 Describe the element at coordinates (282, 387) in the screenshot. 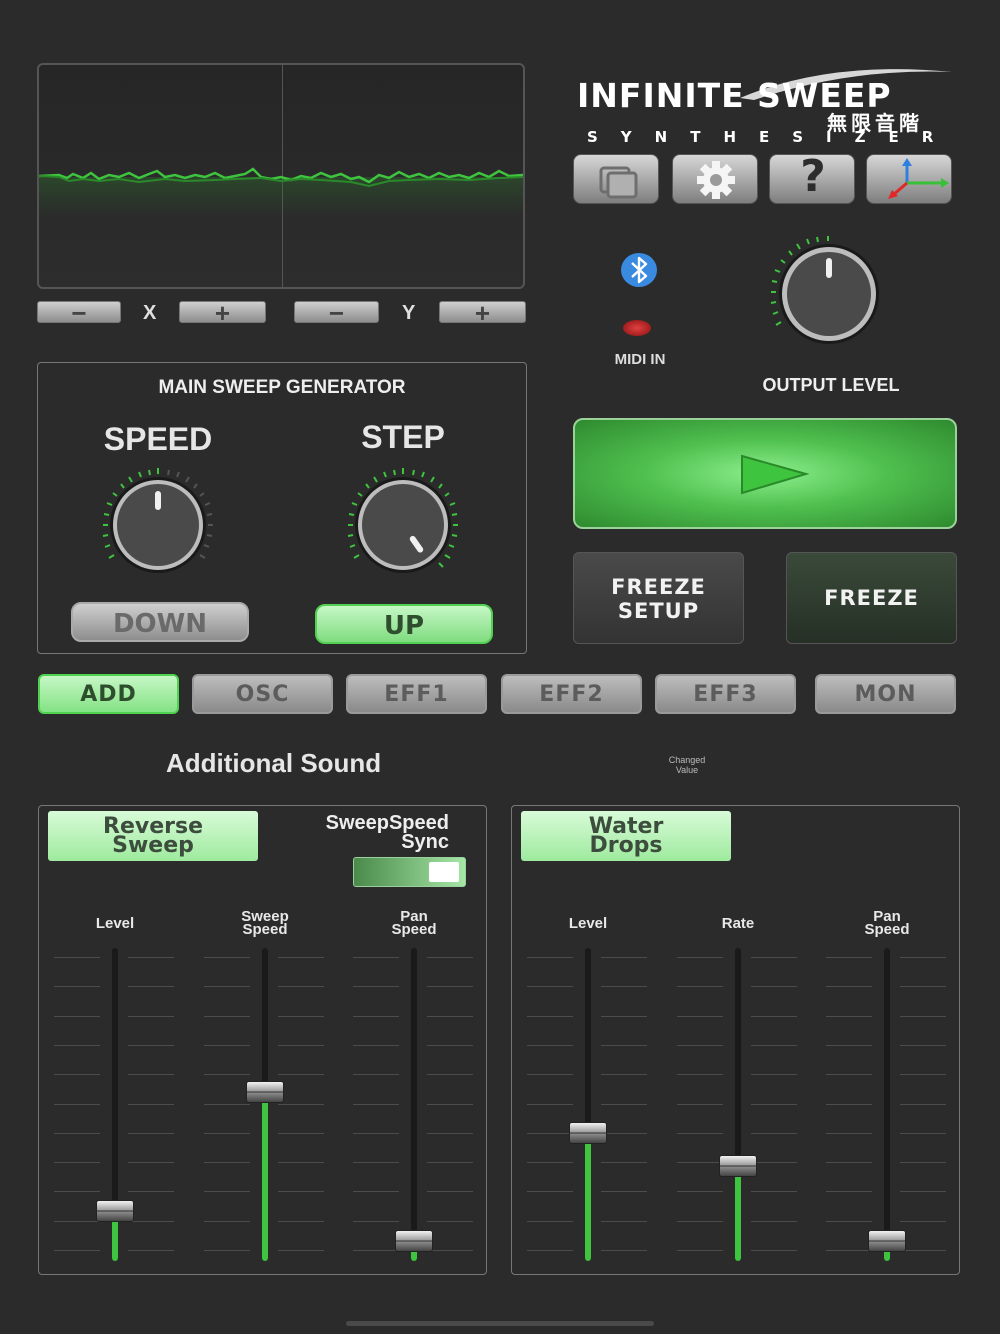

I see `generator-title: MAIN SWEEP GENERATOR` at that location.